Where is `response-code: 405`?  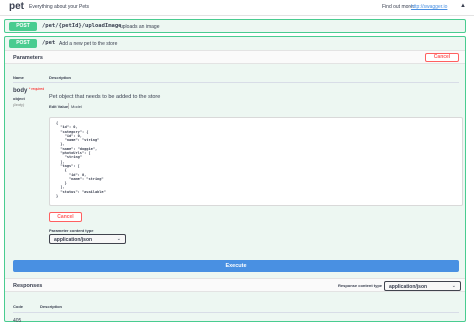 response-code: 405 is located at coordinates (17, 321).